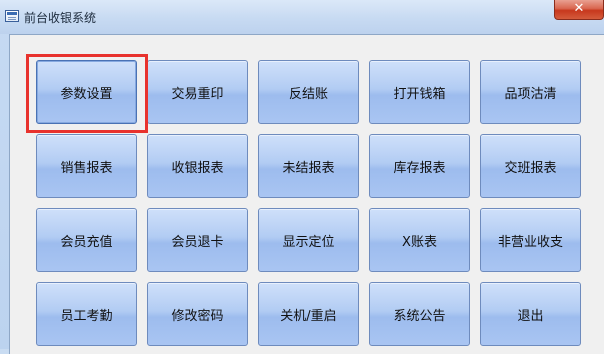  I want to click on reverse-checkout-button: 反结账, so click(308, 92).